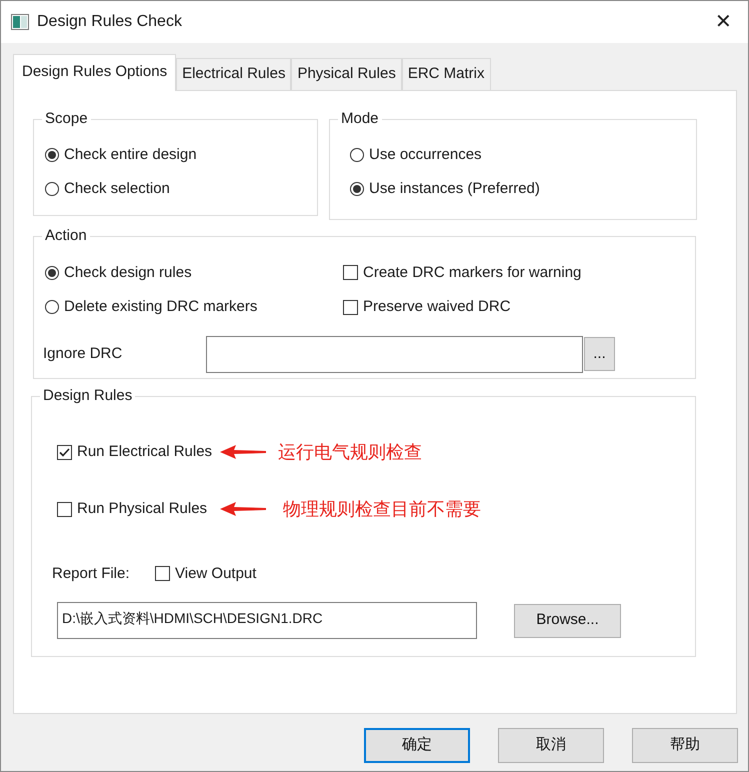 The image size is (749, 772). I want to click on report-label: Report File:, so click(91, 574).